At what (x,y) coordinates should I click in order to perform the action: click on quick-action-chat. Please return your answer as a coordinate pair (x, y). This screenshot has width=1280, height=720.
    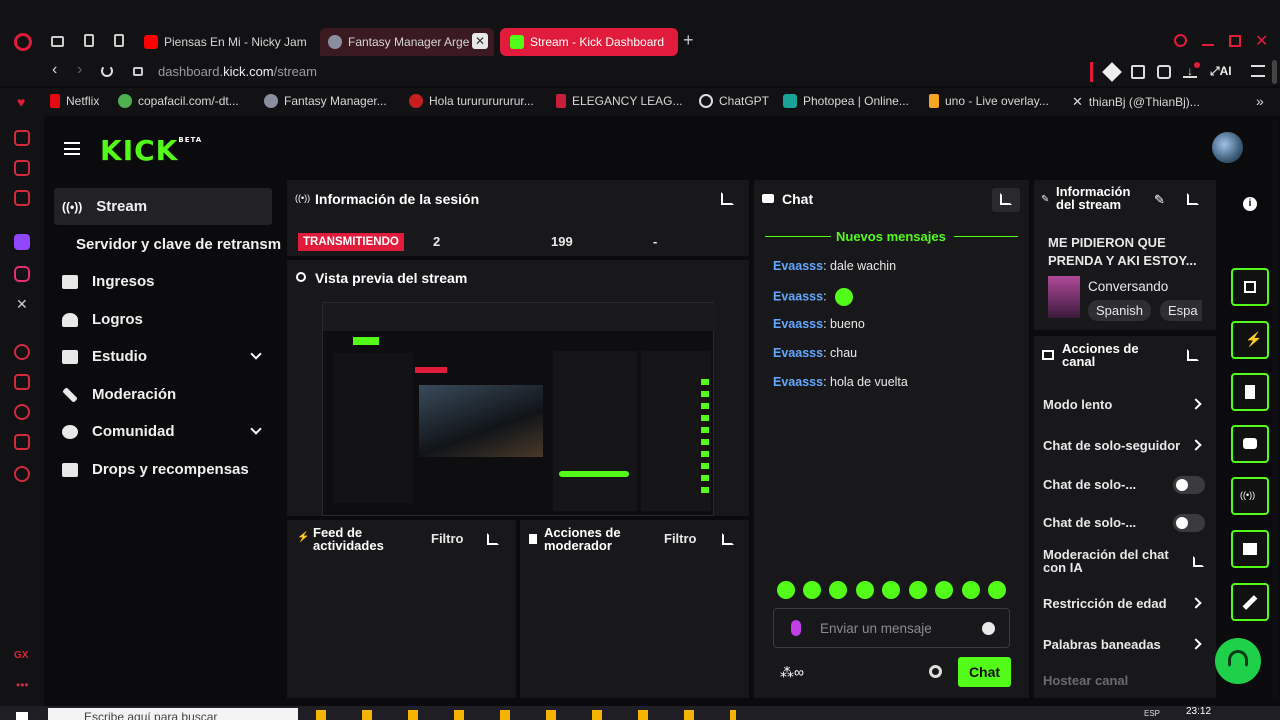
    Looking at the image, I should click on (1250, 444).